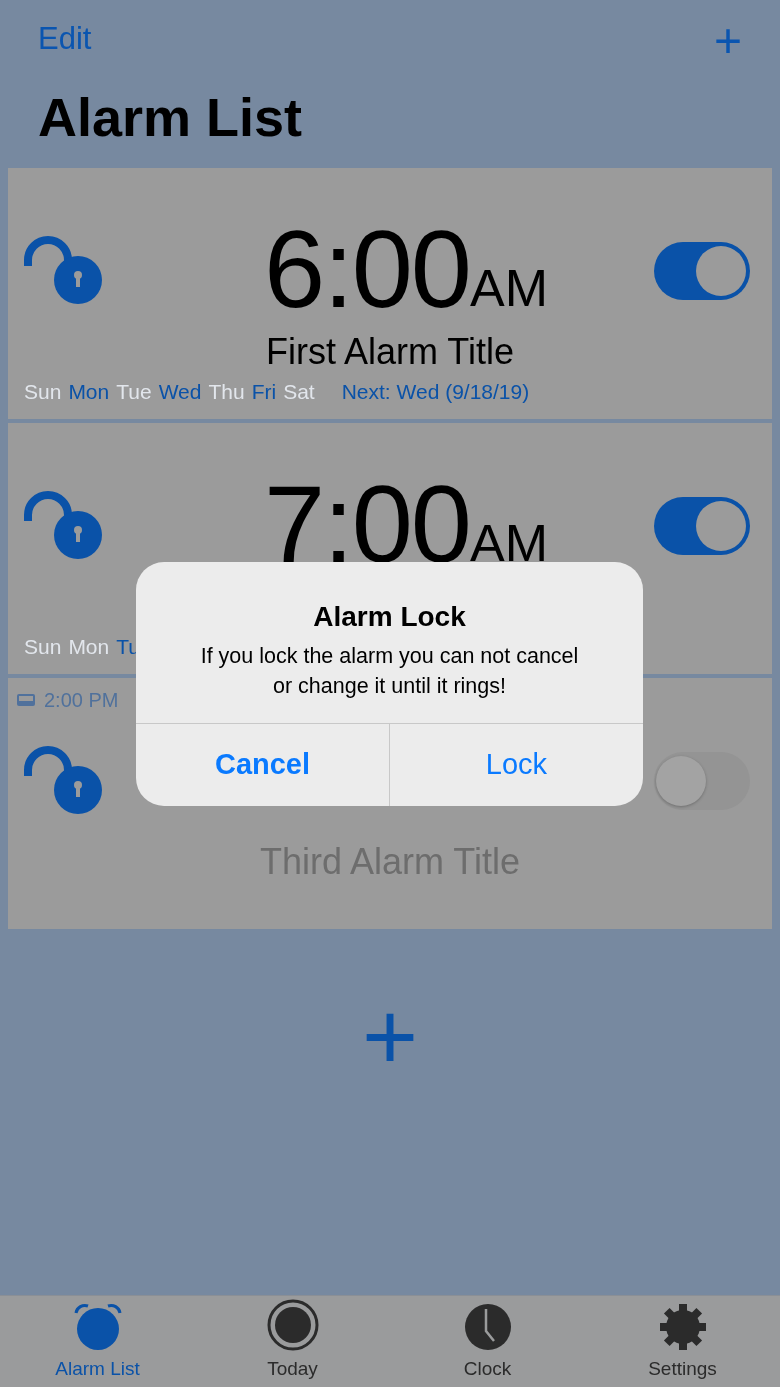  Describe the element at coordinates (97, 1326) in the screenshot. I see `alarm-clock-icon` at that location.